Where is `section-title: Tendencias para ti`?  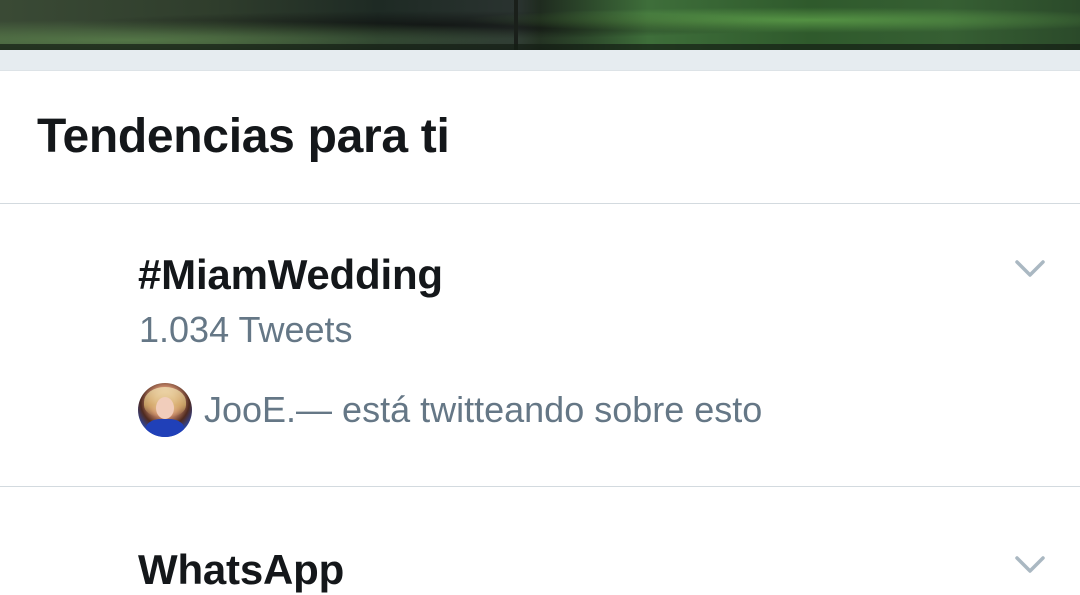 section-title: Tendencias para ti is located at coordinates (243, 136).